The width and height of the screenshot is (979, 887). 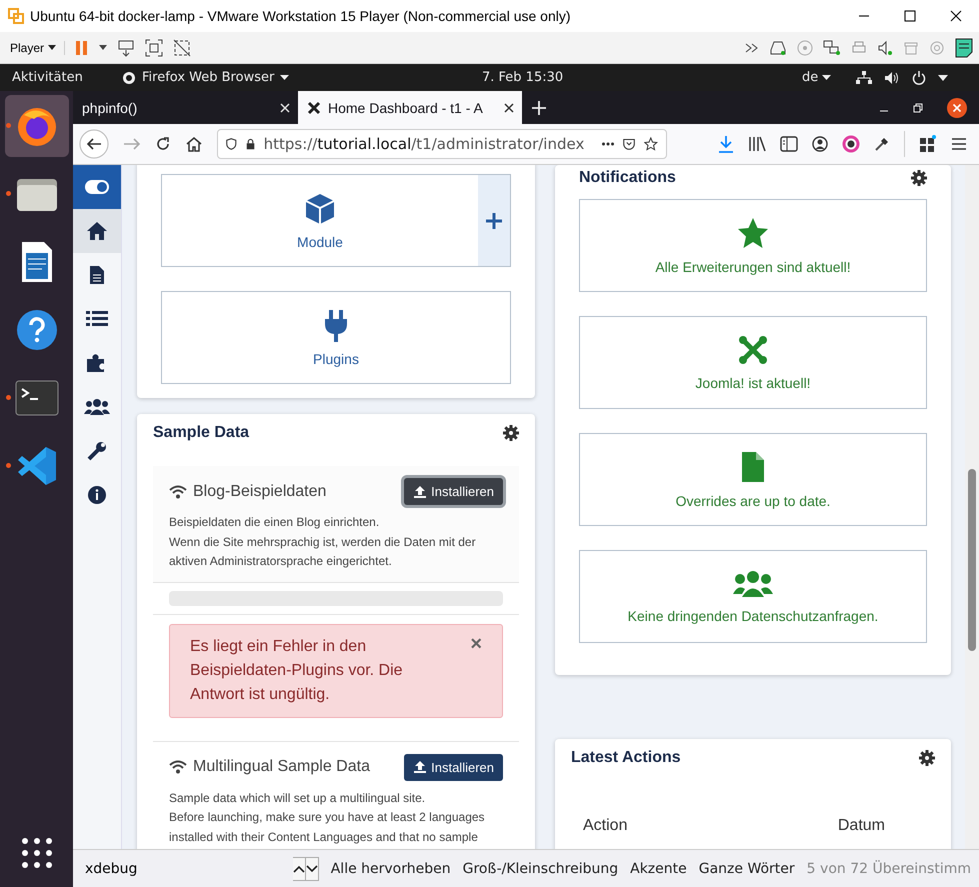 What do you see at coordinates (390, 868) in the screenshot?
I see `find-option: Alle hervorheben` at bounding box center [390, 868].